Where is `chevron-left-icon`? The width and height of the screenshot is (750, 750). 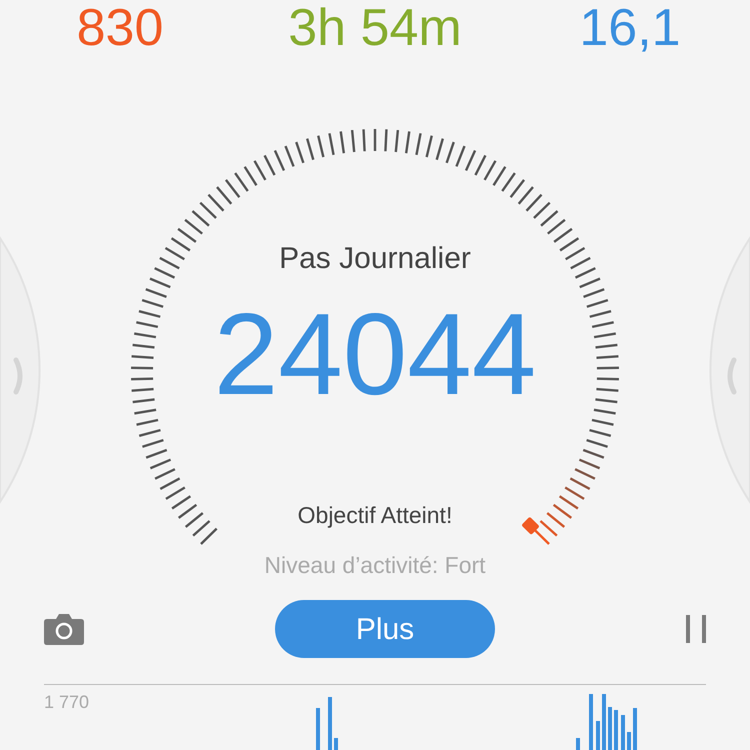 chevron-left-icon is located at coordinates (732, 376).